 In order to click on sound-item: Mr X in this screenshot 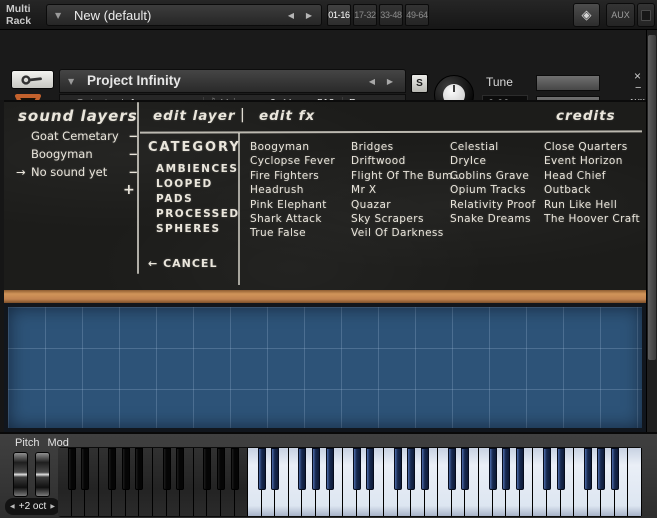, I will do `click(407, 191)`.